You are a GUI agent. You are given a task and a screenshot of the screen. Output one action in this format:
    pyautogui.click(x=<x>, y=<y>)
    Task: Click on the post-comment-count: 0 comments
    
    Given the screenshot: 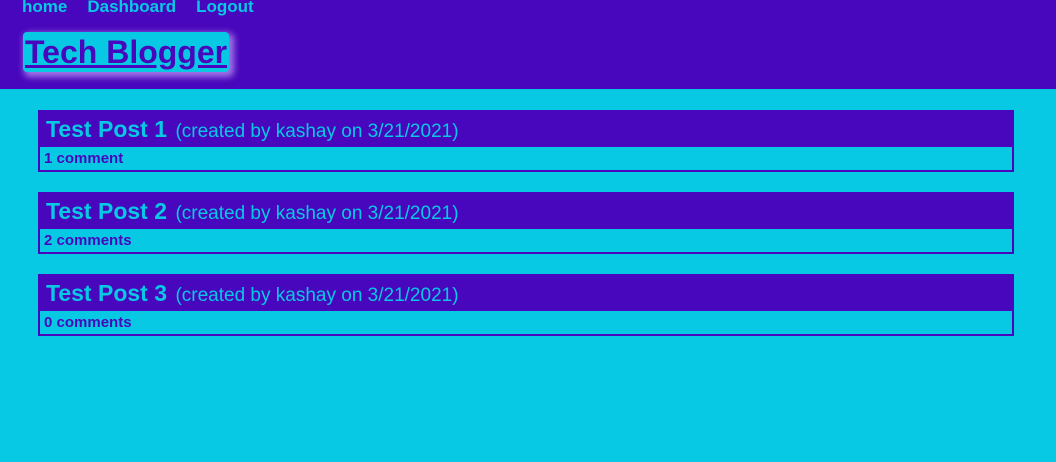 What is the action you would take?
    pyautogui.click(x=88, y=322)
    